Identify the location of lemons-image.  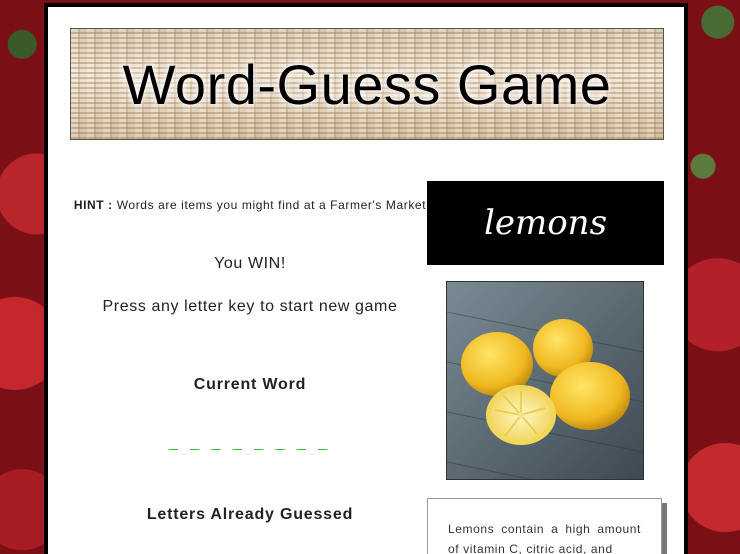
(545, 380).